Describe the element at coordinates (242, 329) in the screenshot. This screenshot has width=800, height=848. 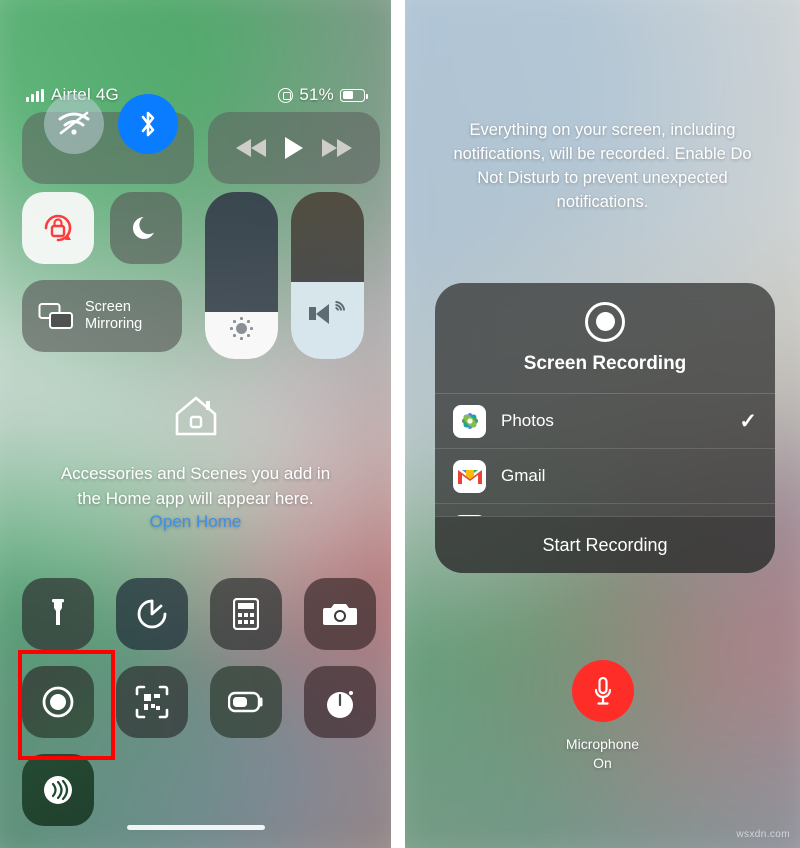
I see `sun-icon` at that location.